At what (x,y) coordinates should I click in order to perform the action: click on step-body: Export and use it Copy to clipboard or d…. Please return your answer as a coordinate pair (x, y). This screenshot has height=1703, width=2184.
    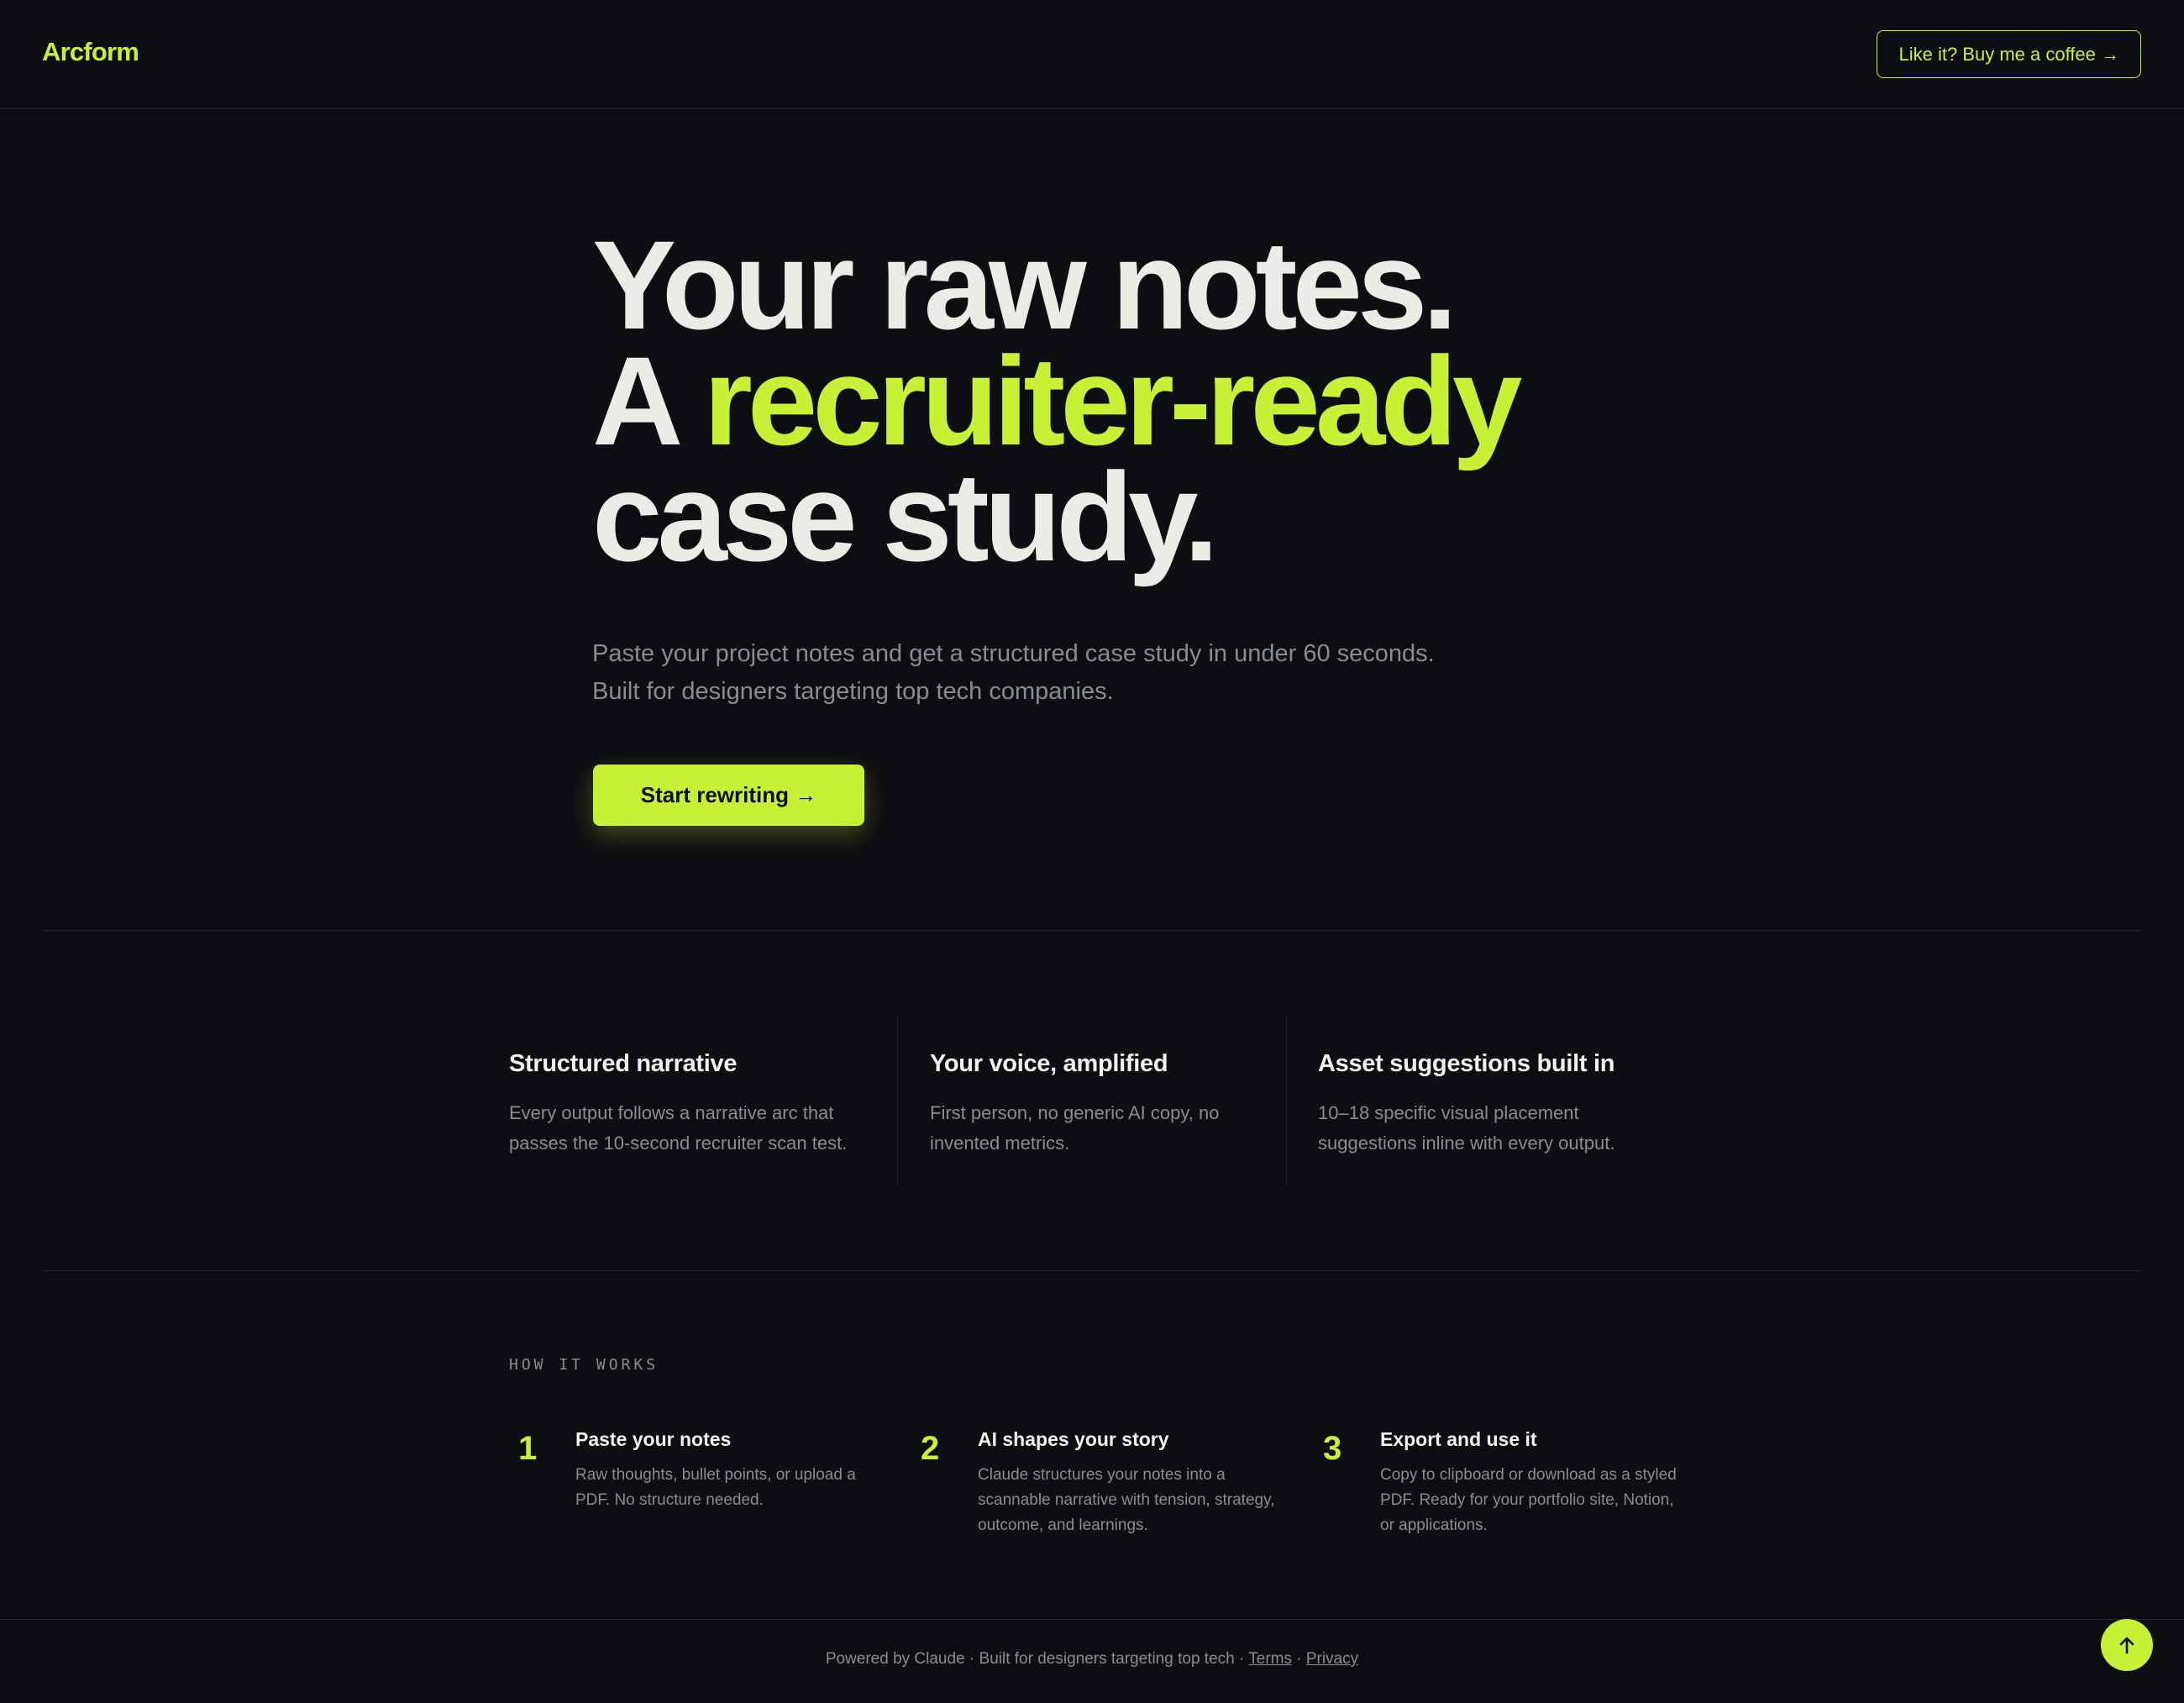
    Looking at the image, I should click on (1535, 1483).